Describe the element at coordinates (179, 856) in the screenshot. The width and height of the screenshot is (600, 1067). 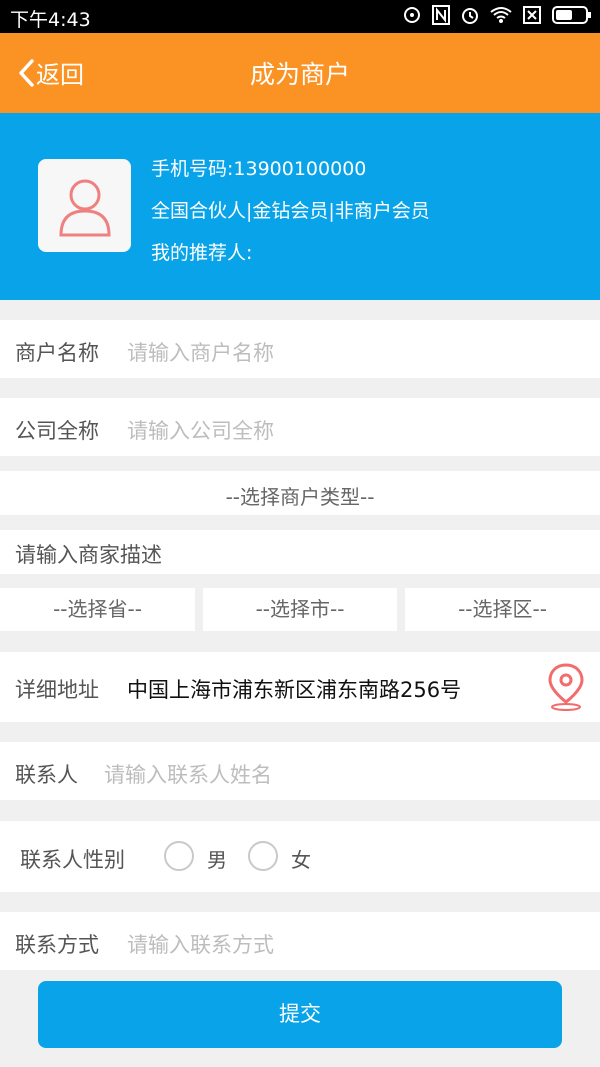
I see `gender-male-radio` at that location.